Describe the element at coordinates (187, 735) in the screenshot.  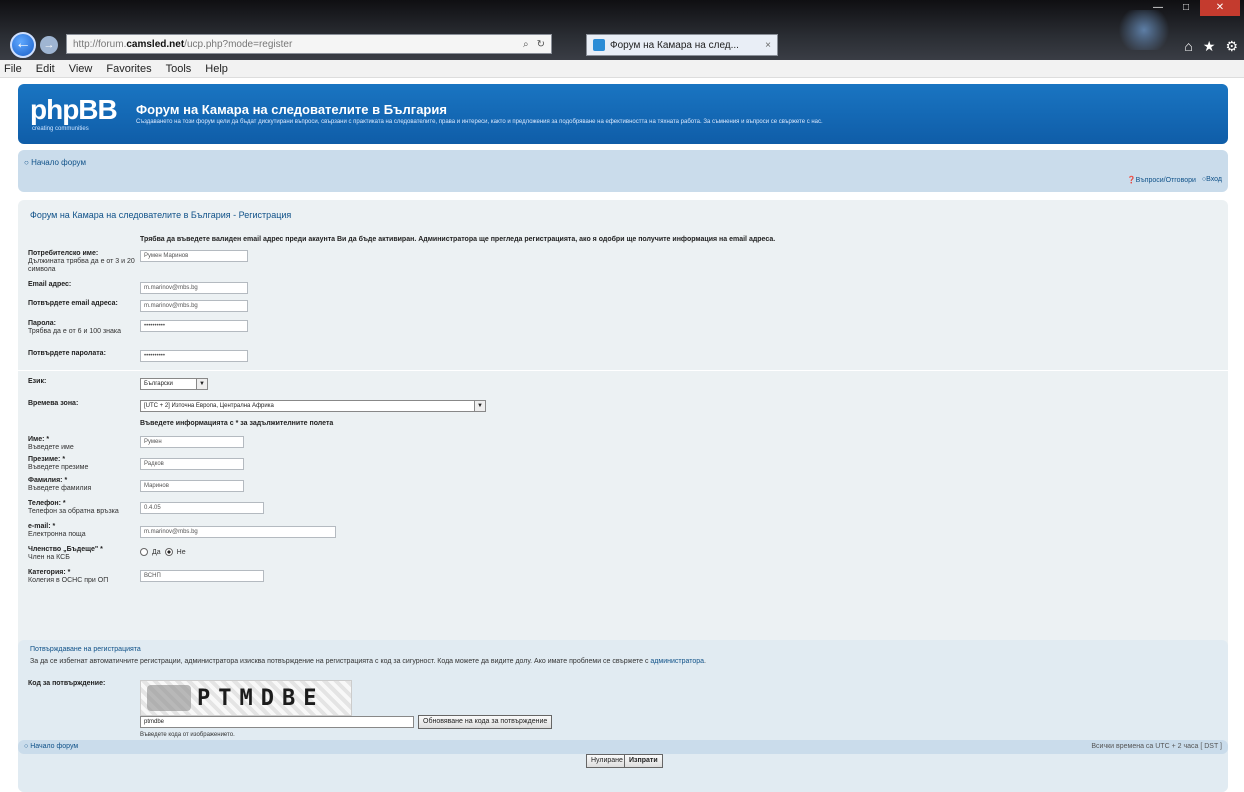
I see `code-hint: Въведете кода от изображението.` at that location.